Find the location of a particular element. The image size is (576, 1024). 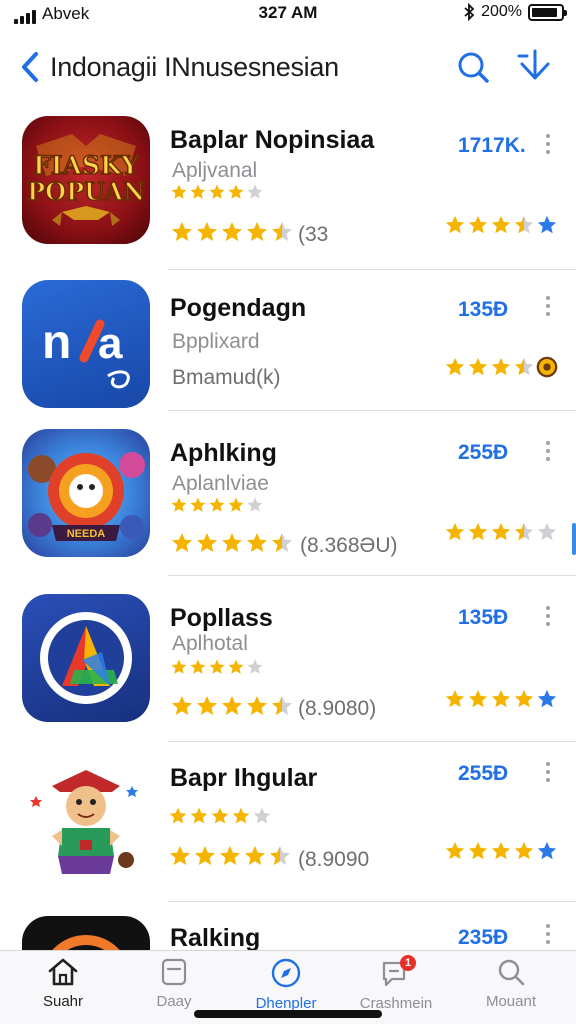

tab-search: Mouant is located at coordinates (511, 983).